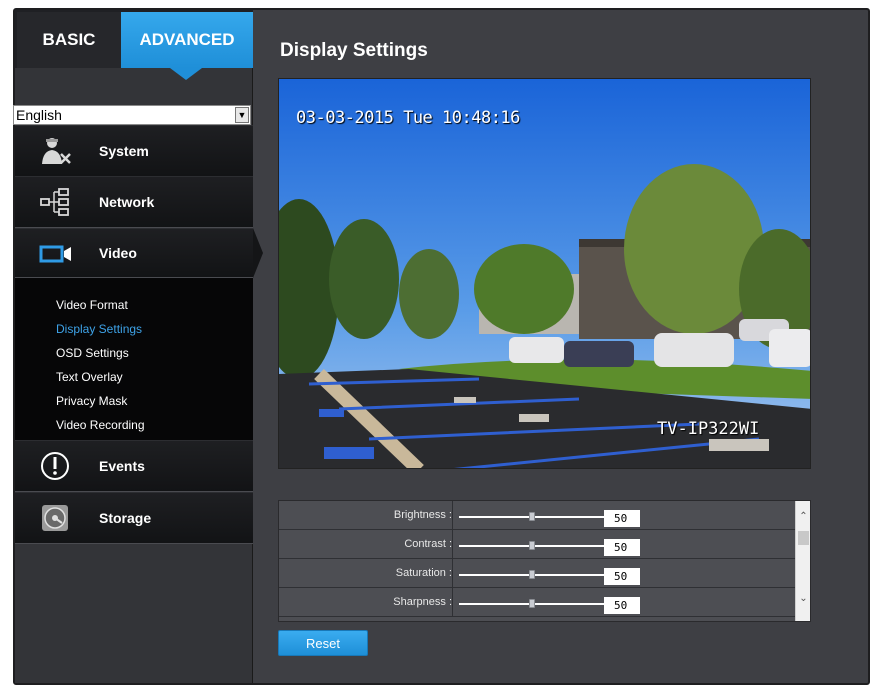  I want to click on menu-label-system: System, so click(124, 151).